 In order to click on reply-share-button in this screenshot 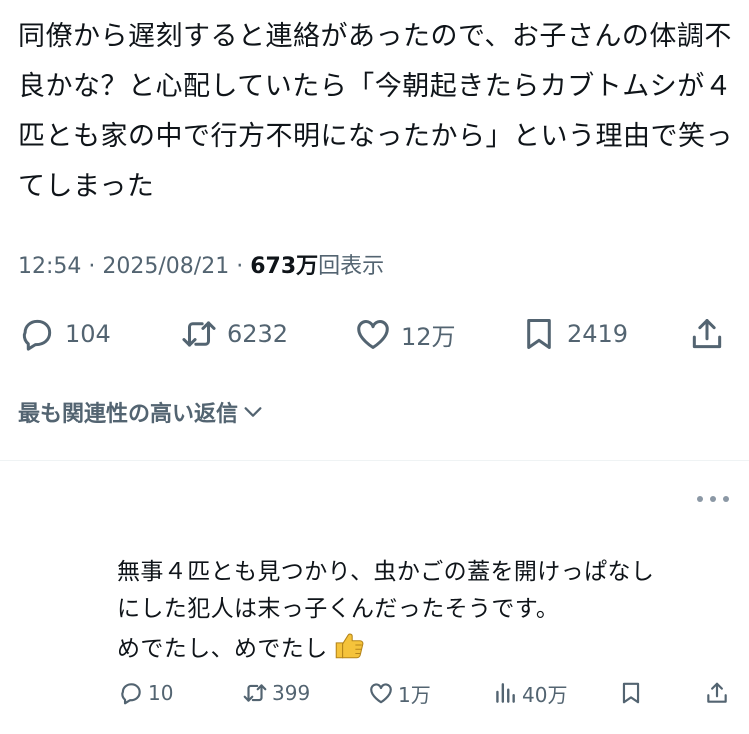, I will do `click(717, 693)`.